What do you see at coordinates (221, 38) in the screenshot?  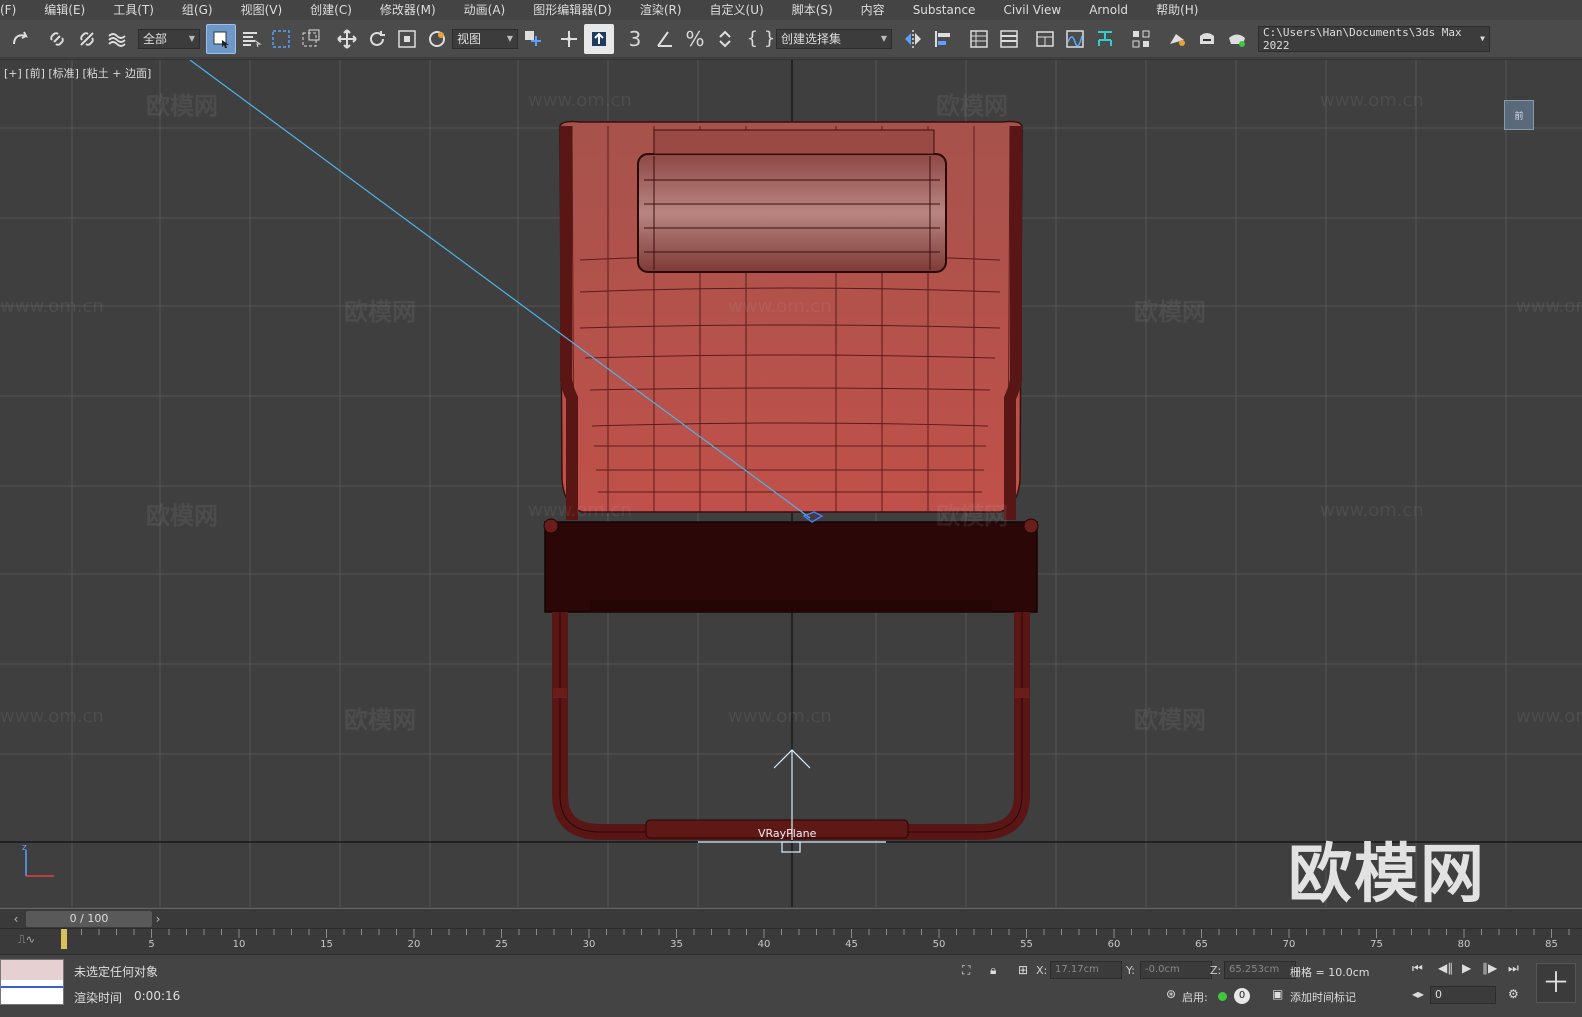 I see `select-object-icon` at bounding box center [221, 38].